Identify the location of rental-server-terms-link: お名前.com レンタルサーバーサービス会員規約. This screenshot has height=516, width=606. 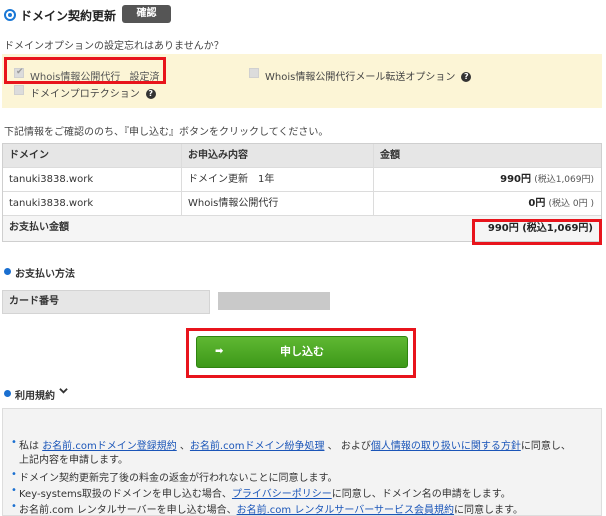
(345, 510).